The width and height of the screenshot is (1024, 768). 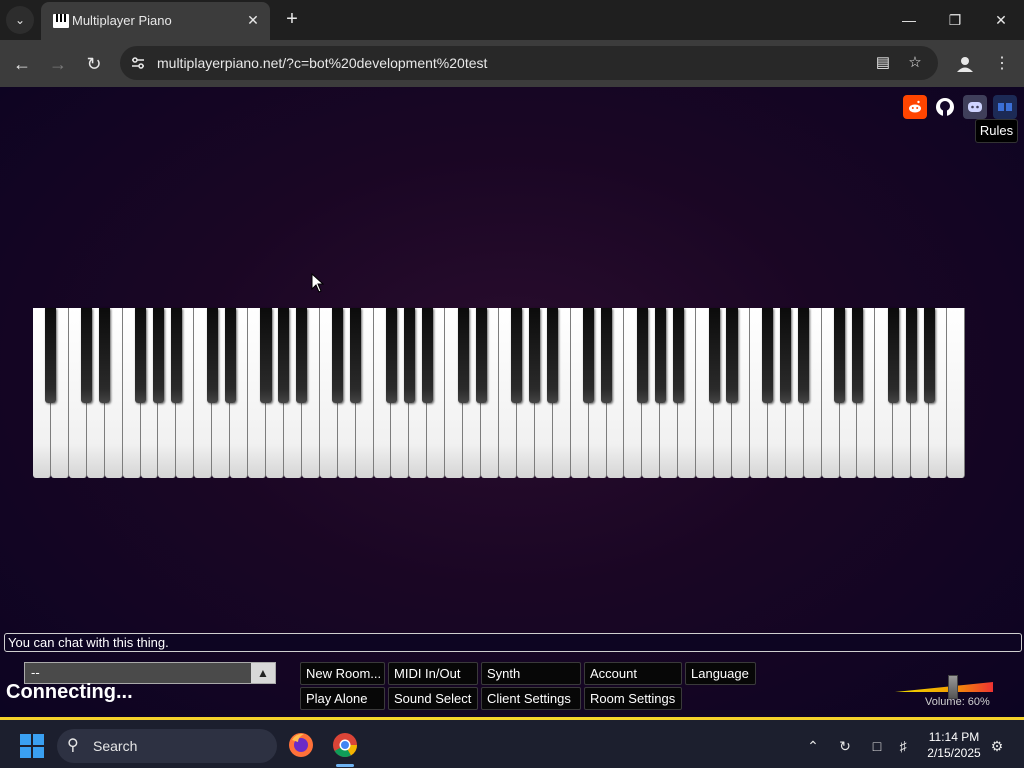 What do you see at coordinates (955, 20) in the screenshot?
I see `maximize-button: ❐` at bounding box center [955, 20].